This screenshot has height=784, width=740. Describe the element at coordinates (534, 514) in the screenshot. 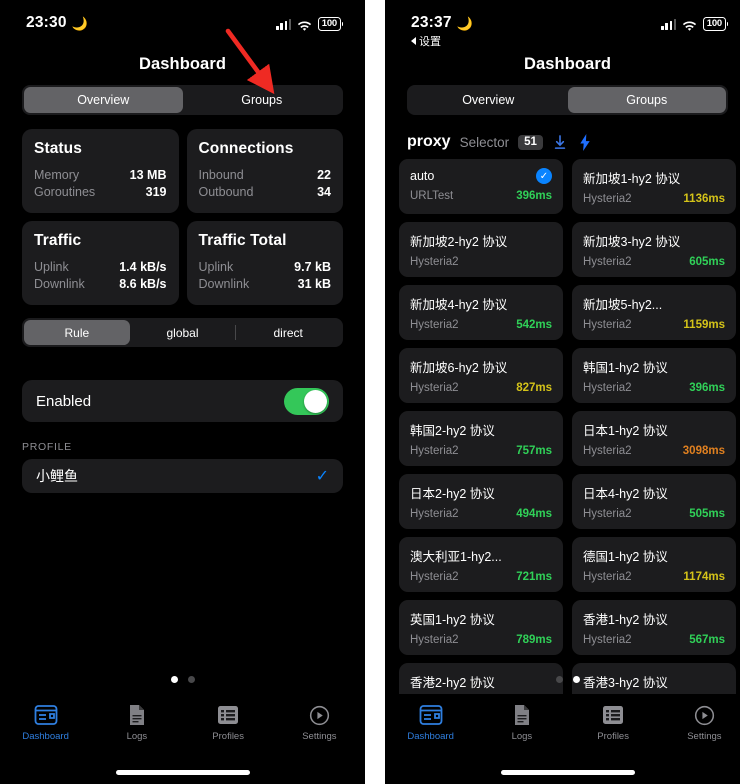

I see `proxy-latency: 494ms` at that location.